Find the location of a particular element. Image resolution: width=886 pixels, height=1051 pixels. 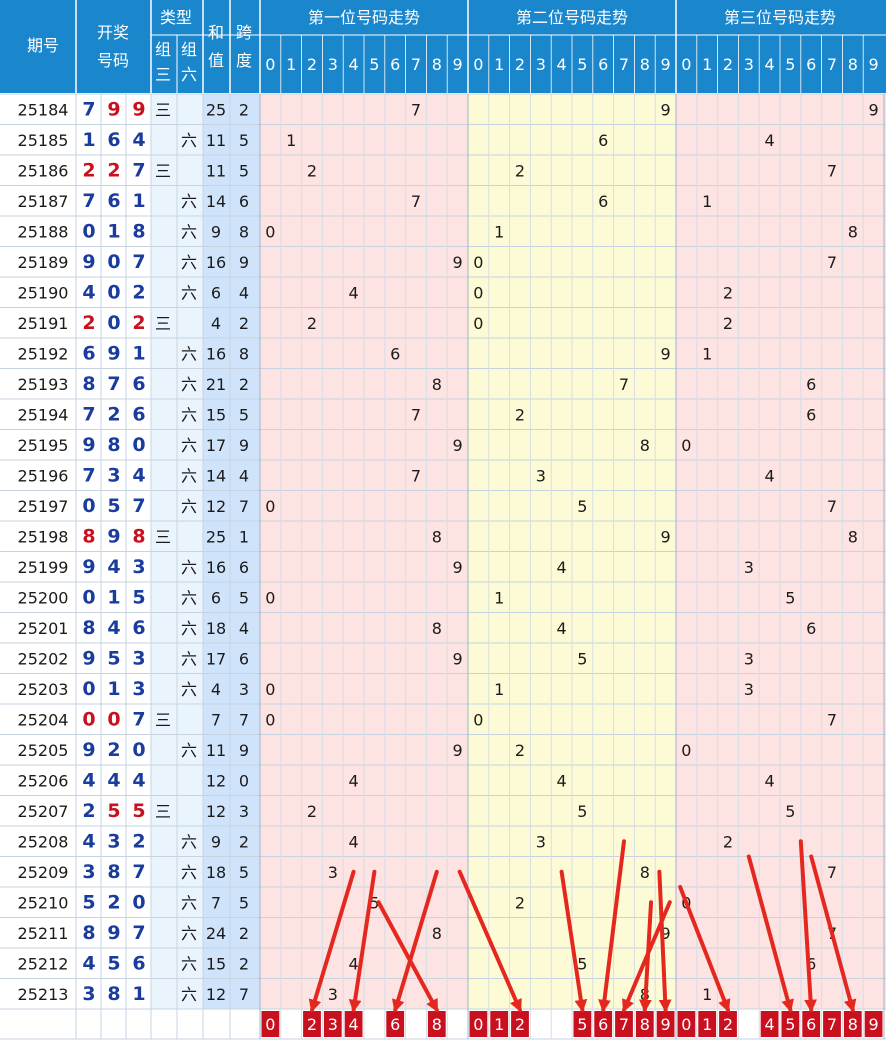

span-cell: 6 is located at coordinates (244, 201).